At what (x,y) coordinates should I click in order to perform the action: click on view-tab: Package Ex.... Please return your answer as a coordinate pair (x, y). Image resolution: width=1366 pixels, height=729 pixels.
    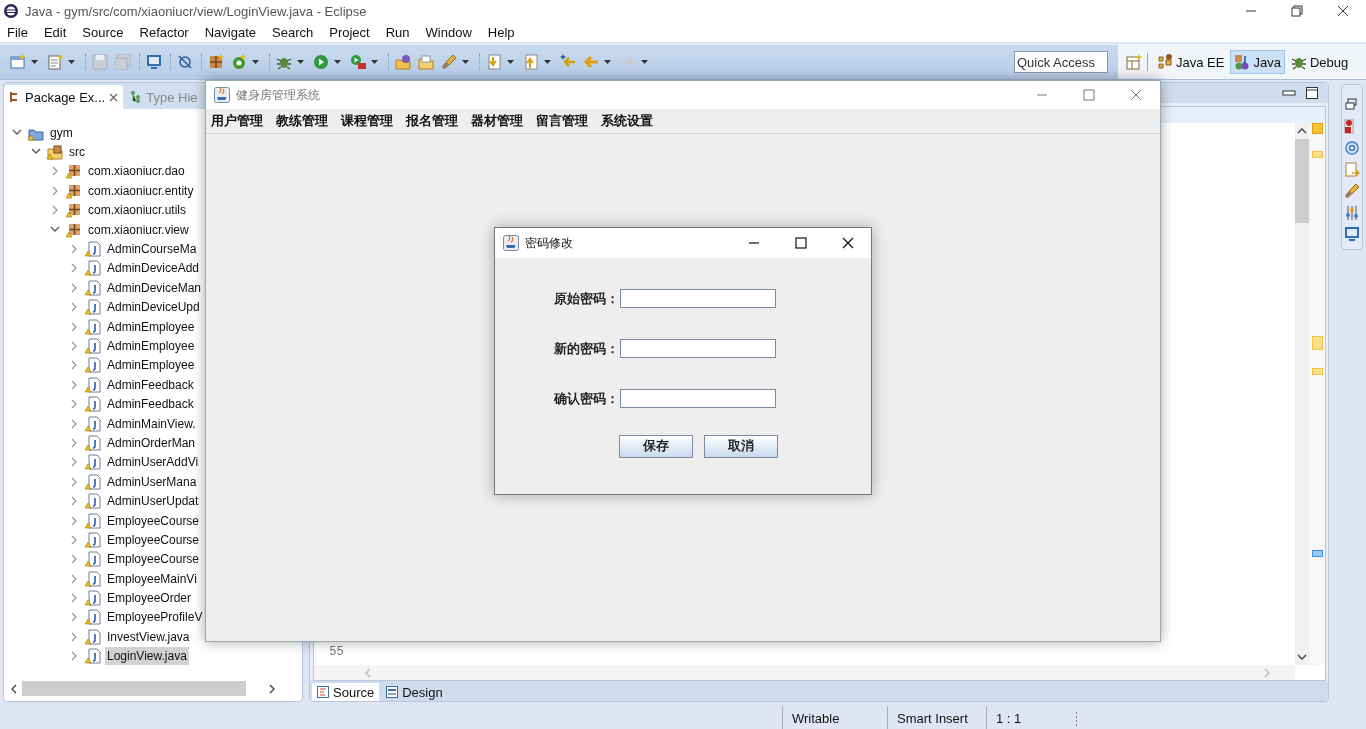
    Looking at the image, I should click on (64, 97).